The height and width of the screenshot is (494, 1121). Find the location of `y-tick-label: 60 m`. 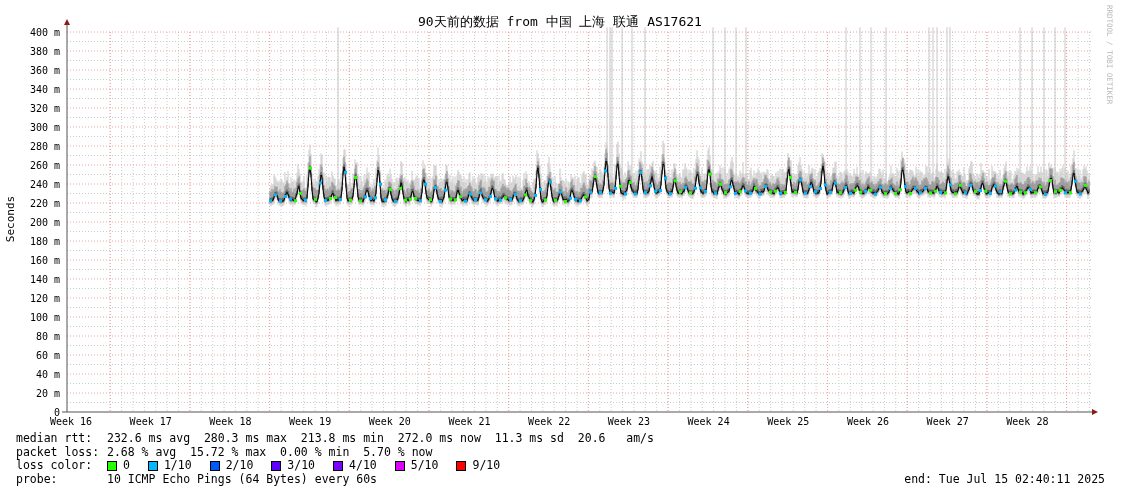

y-tick-label: 60 m is located at coordinates (47, 355).